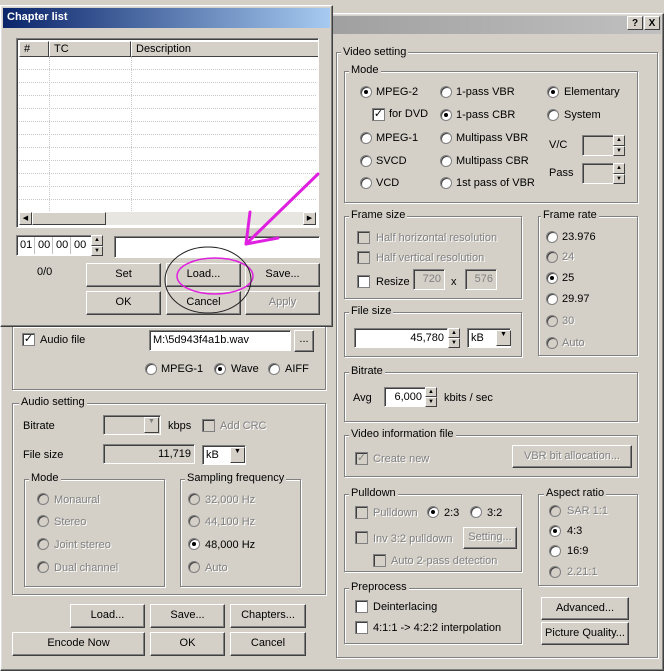 The width and height of the screenshot is (664, 671). What do you see at coordinates (194, 499) in the screenshot?
I see `freq-32000-radio` at bounding box center [194, 499].